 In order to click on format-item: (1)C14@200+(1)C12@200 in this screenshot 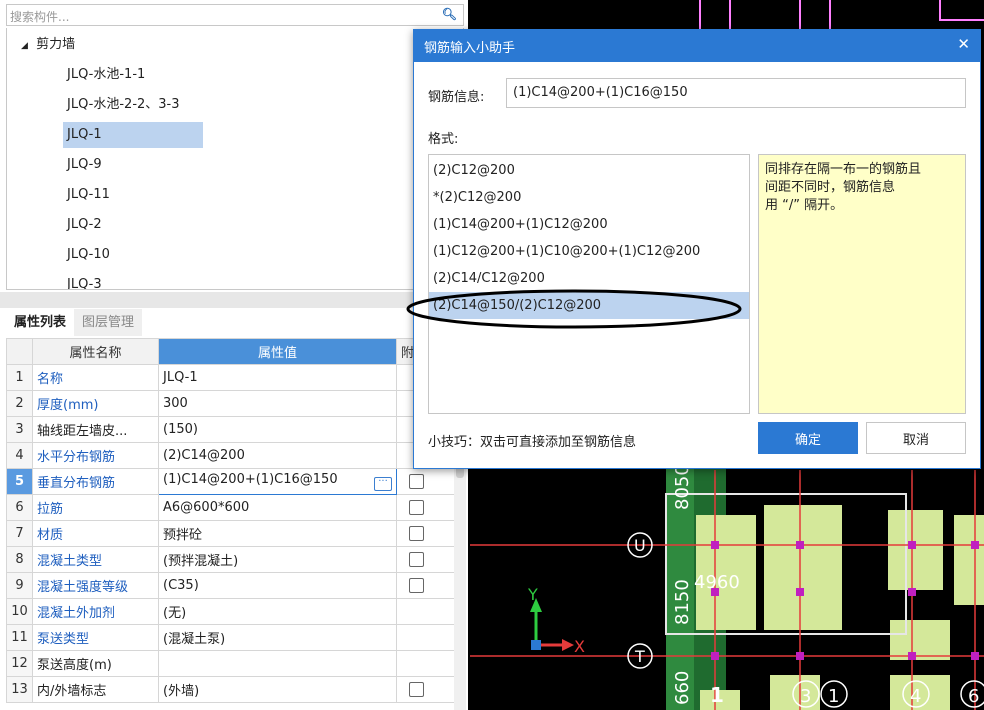, I will do `click(589, 224)`.